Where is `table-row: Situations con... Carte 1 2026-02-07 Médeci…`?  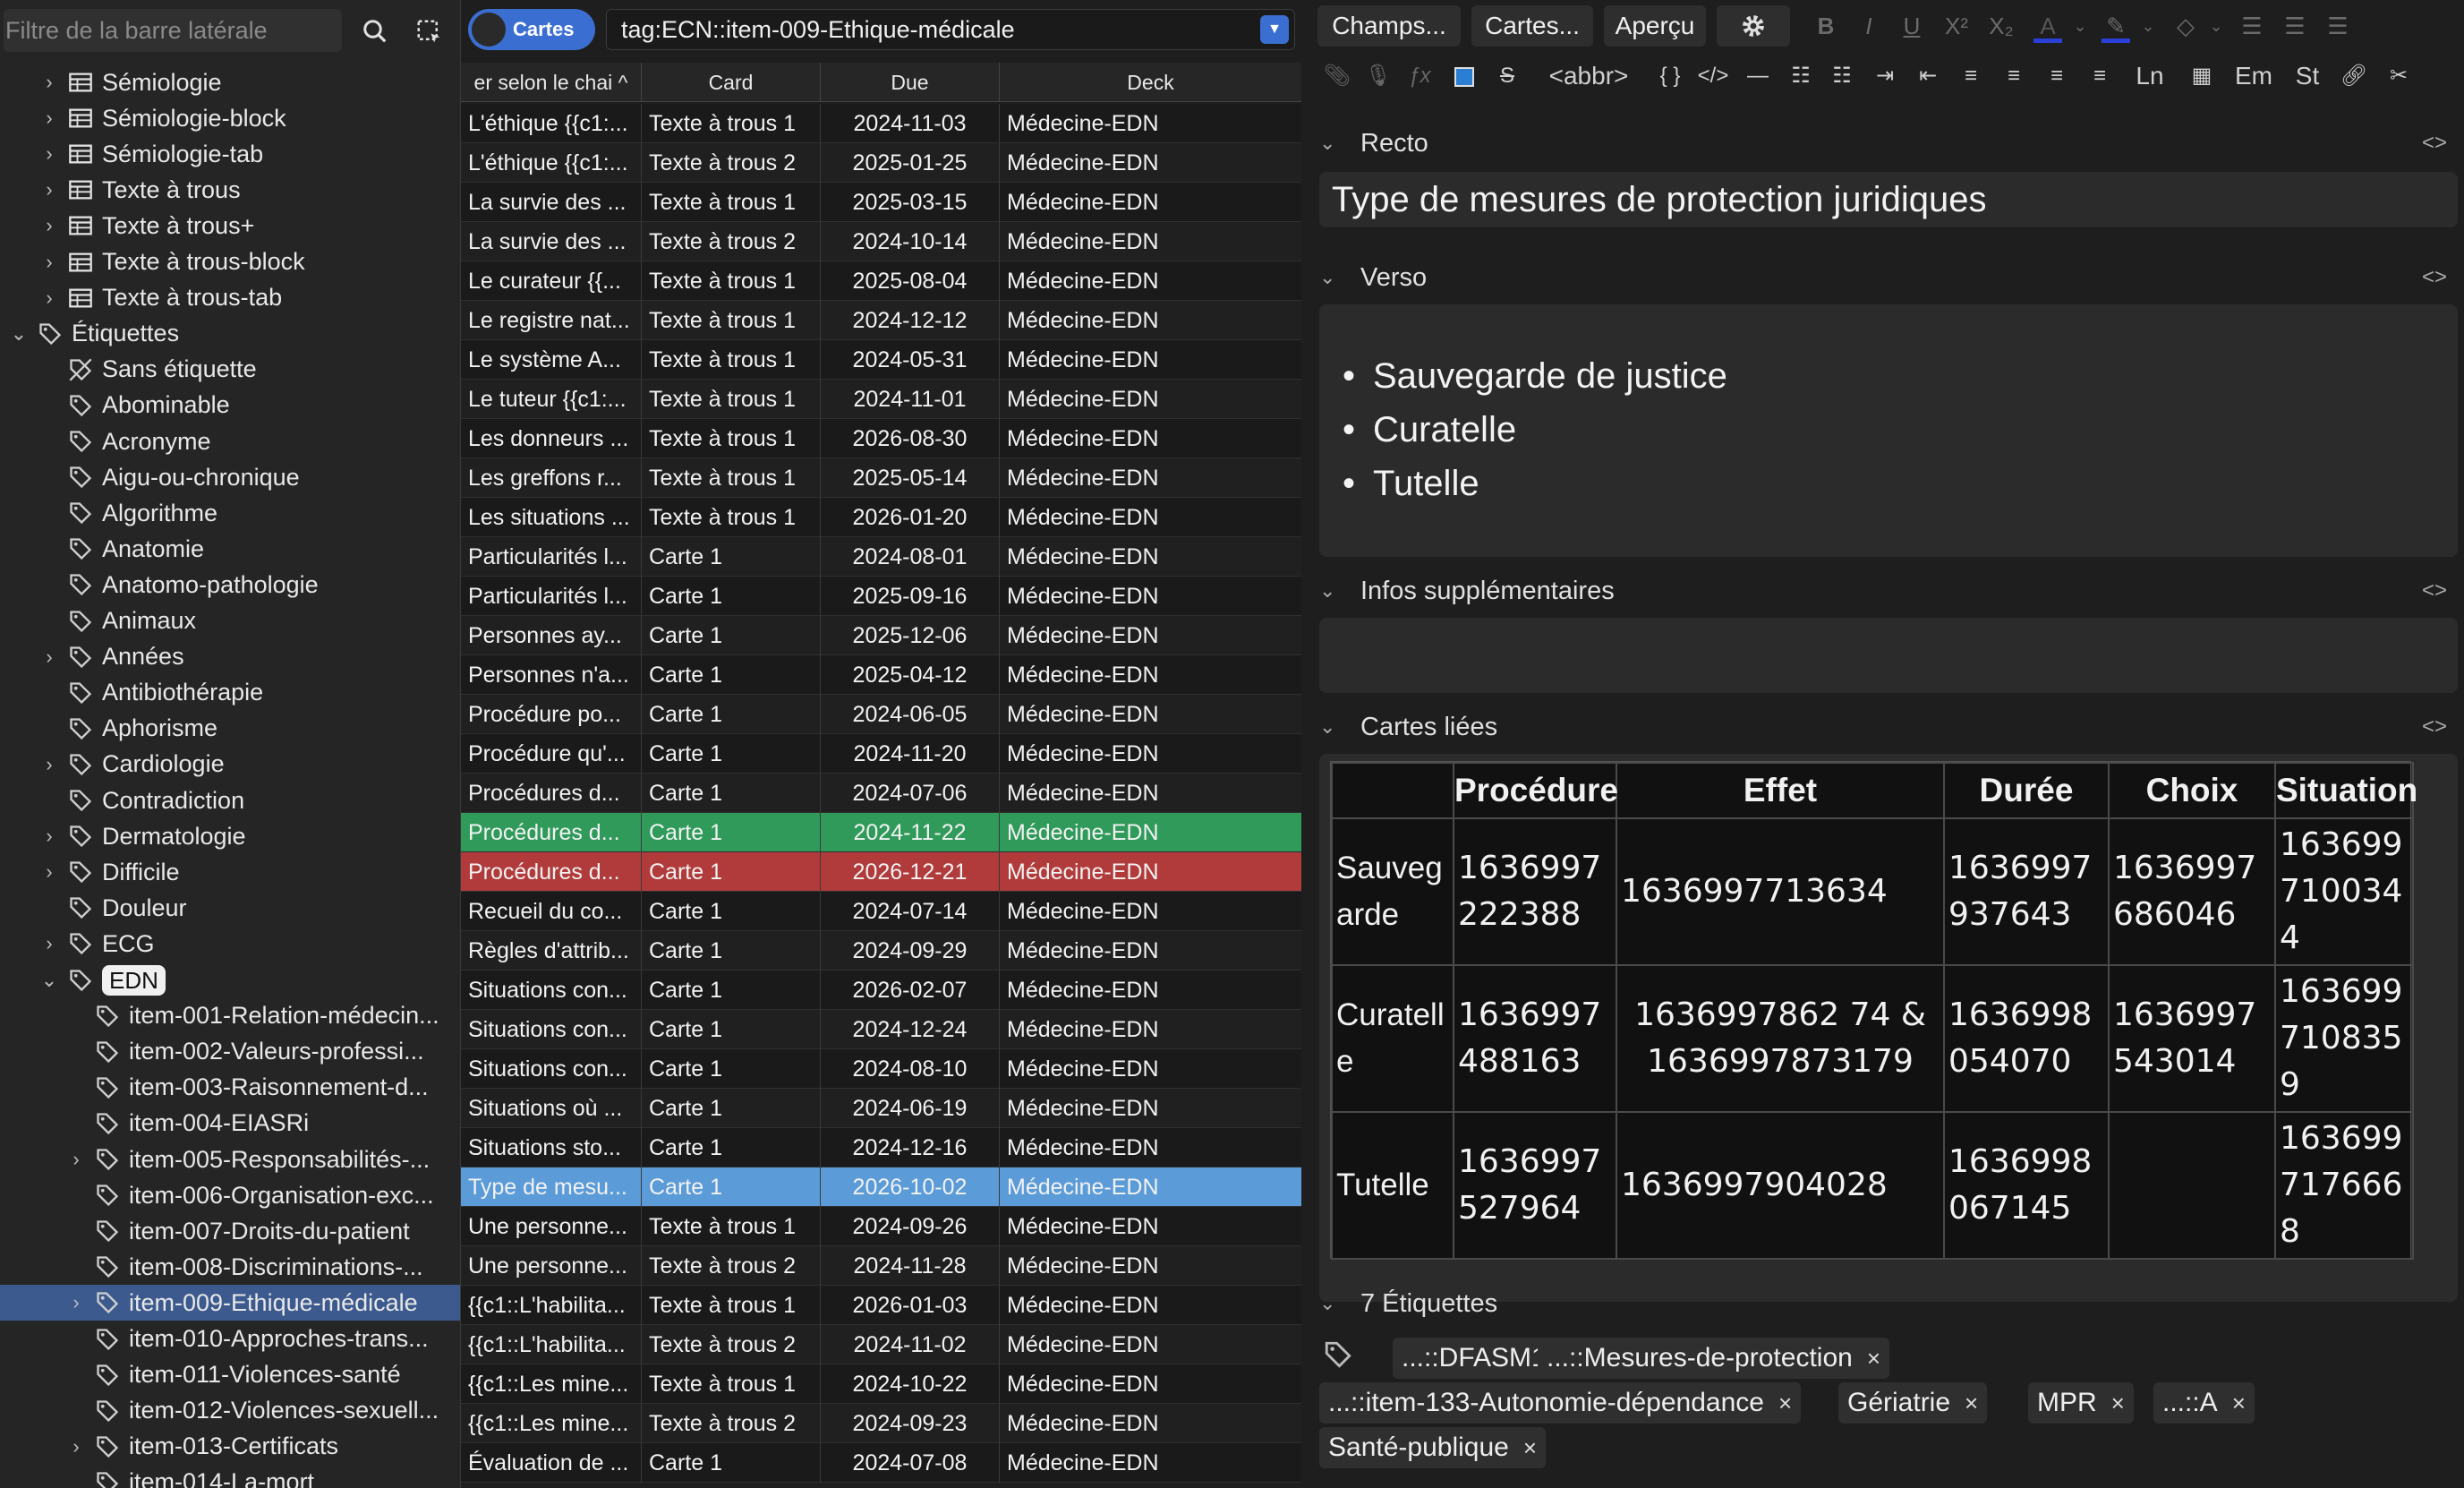 table-row: Situations con... Carte 1 2026-02-07 Médeci… is located at coordinates (881, 990).